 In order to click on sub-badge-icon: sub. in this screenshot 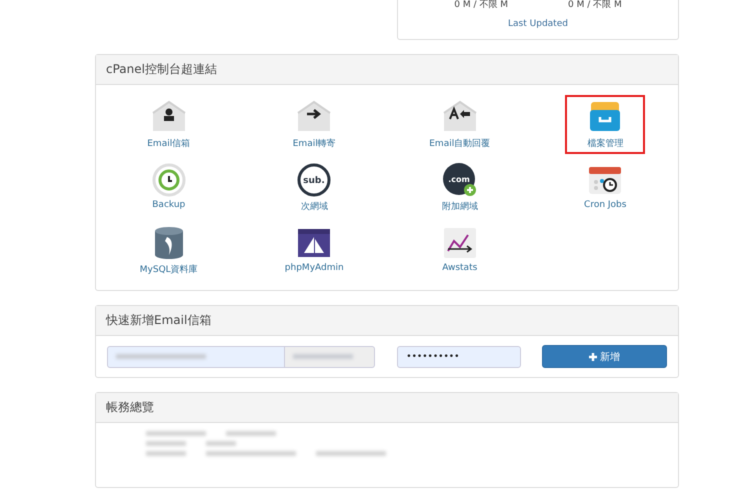, I will do `click(314, 180)`.